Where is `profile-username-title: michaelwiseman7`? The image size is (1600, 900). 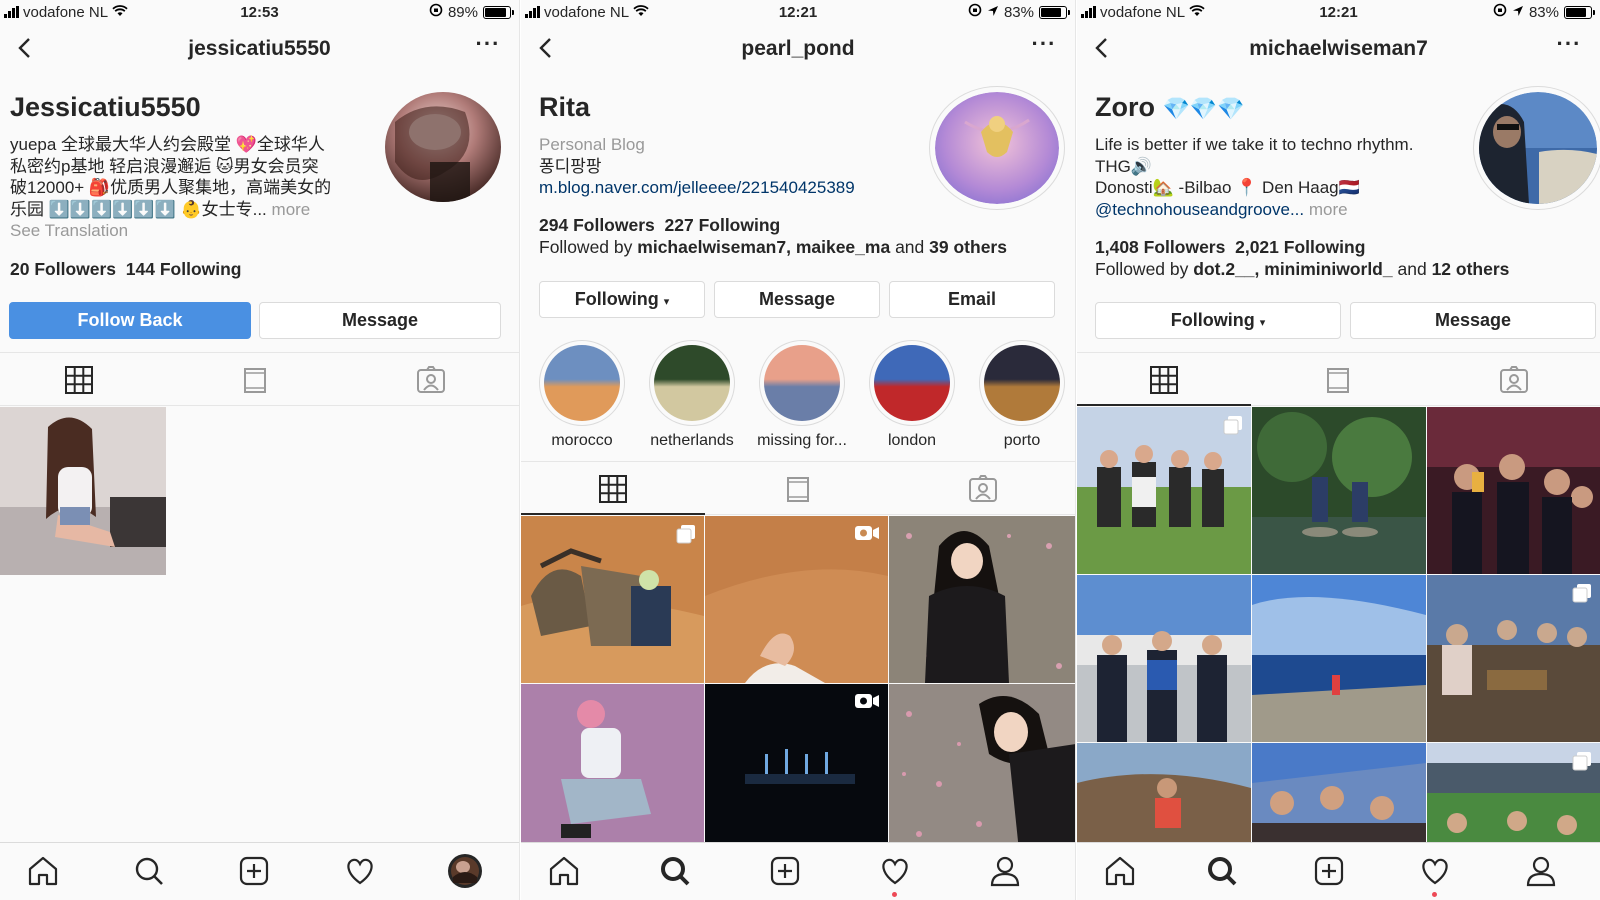
profile-username-title: michaelwiseman7 is located at coordinates (1338, 48).